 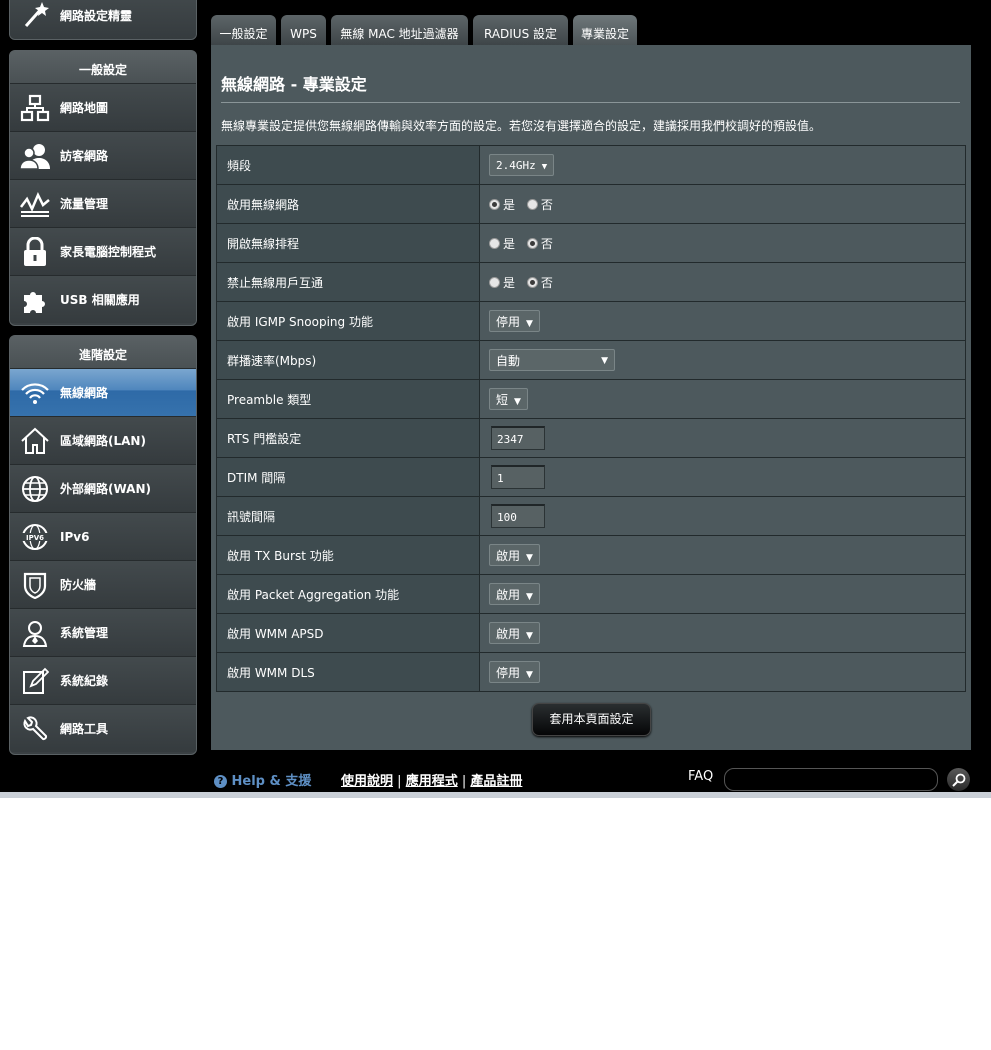 I want to click on table-row: 啟用 WMM DLS 停用 ▼, so click(x=591, y=672).